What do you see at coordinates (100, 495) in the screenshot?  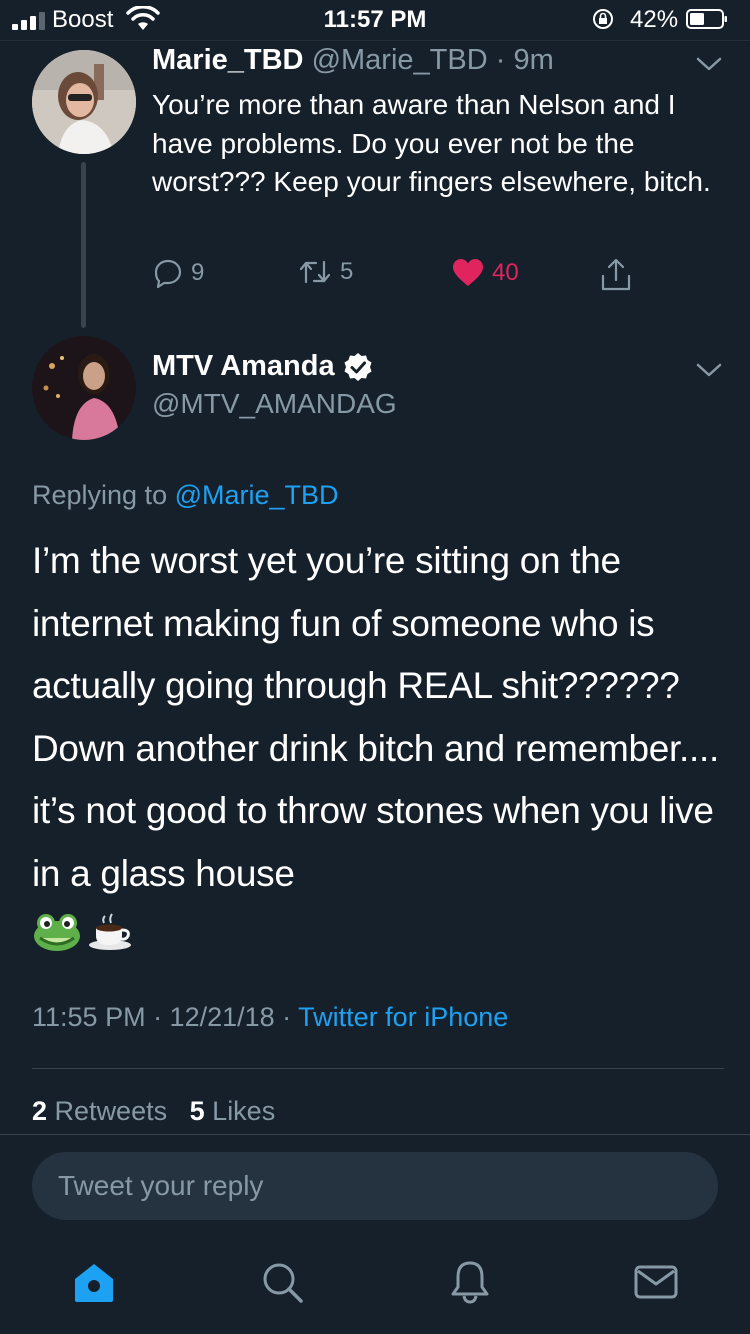 I see `replying-label: Replying to` at bounding box center [100, 495].